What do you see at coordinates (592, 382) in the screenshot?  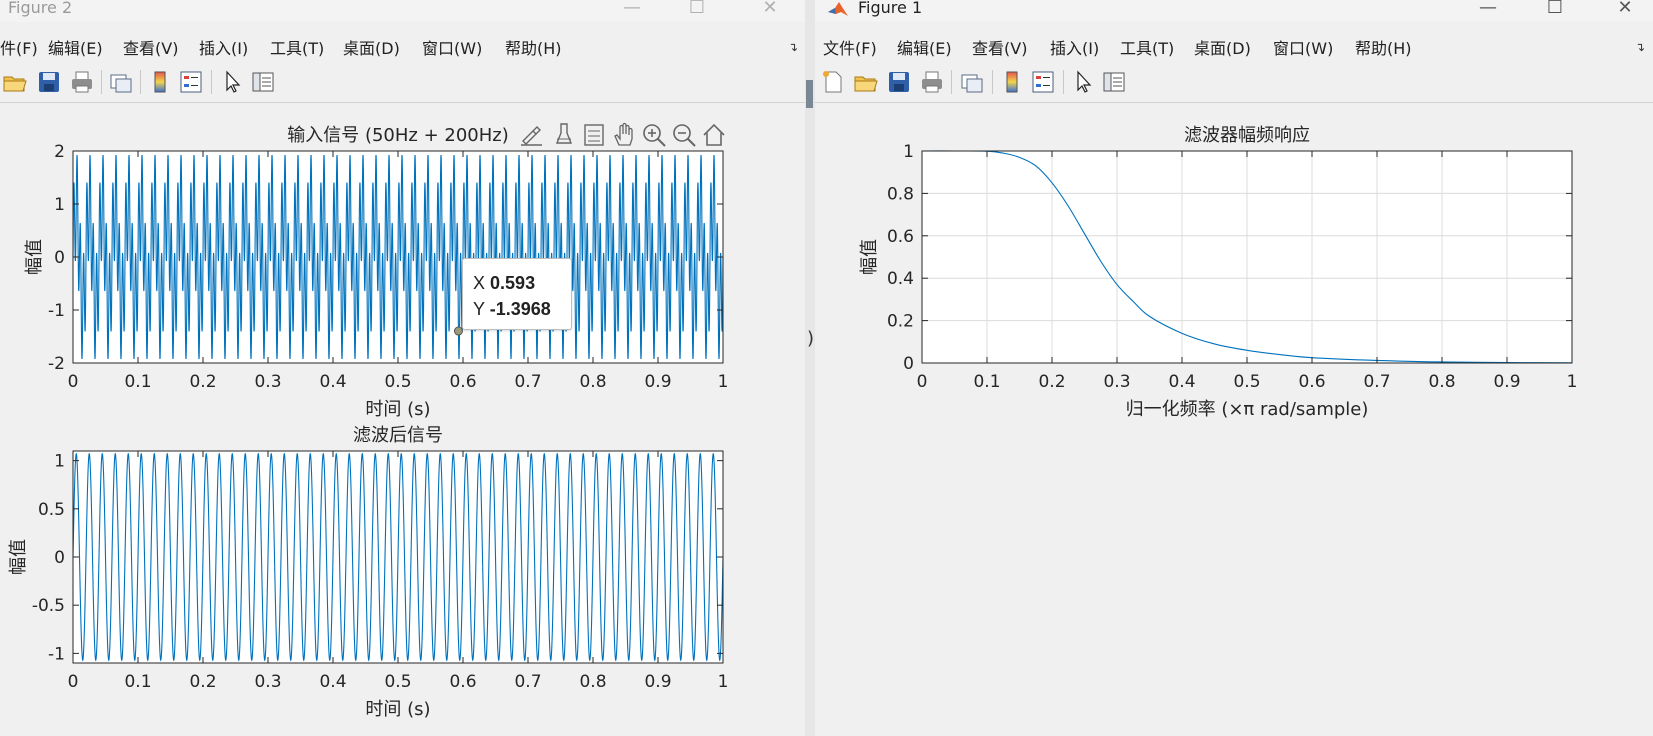 I see `x-tick-label: 0.8` at bounding box center [592, 382].